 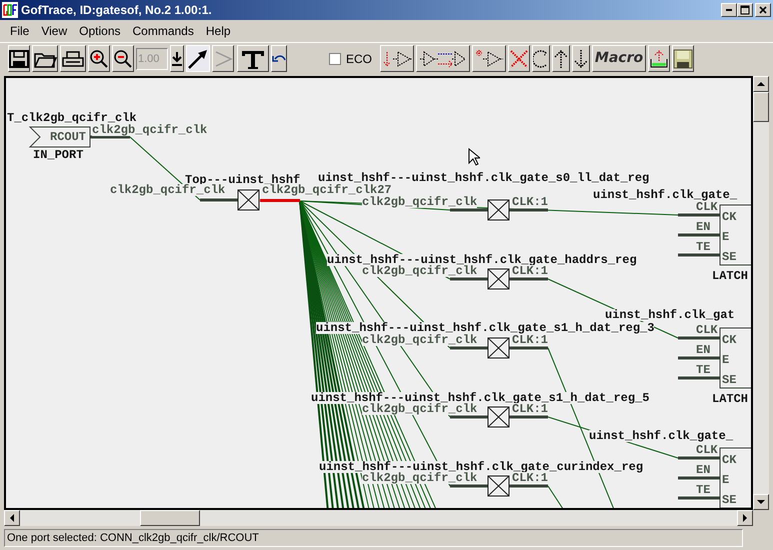 I want to click on save-all-button, so click(x=683, y=58).